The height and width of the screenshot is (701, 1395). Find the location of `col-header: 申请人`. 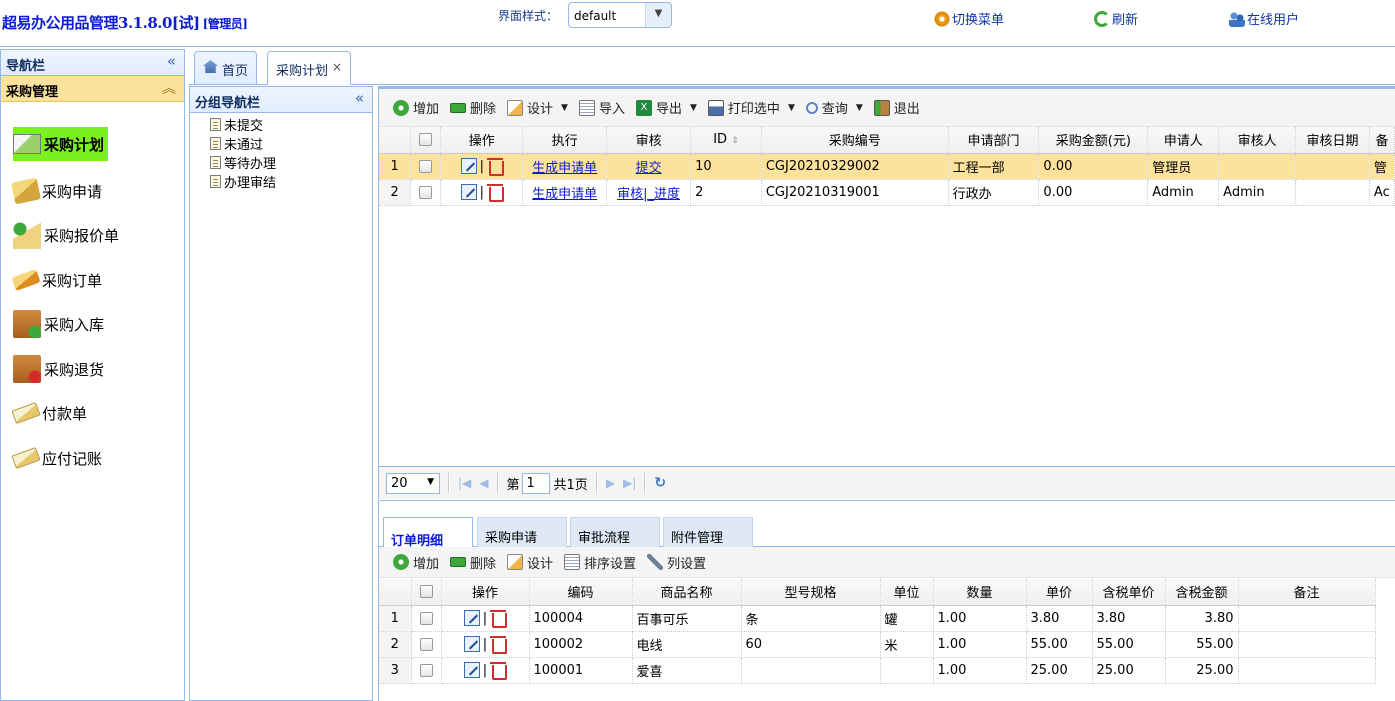

col-header: 申请人 is located at coordinates (1183, 140).